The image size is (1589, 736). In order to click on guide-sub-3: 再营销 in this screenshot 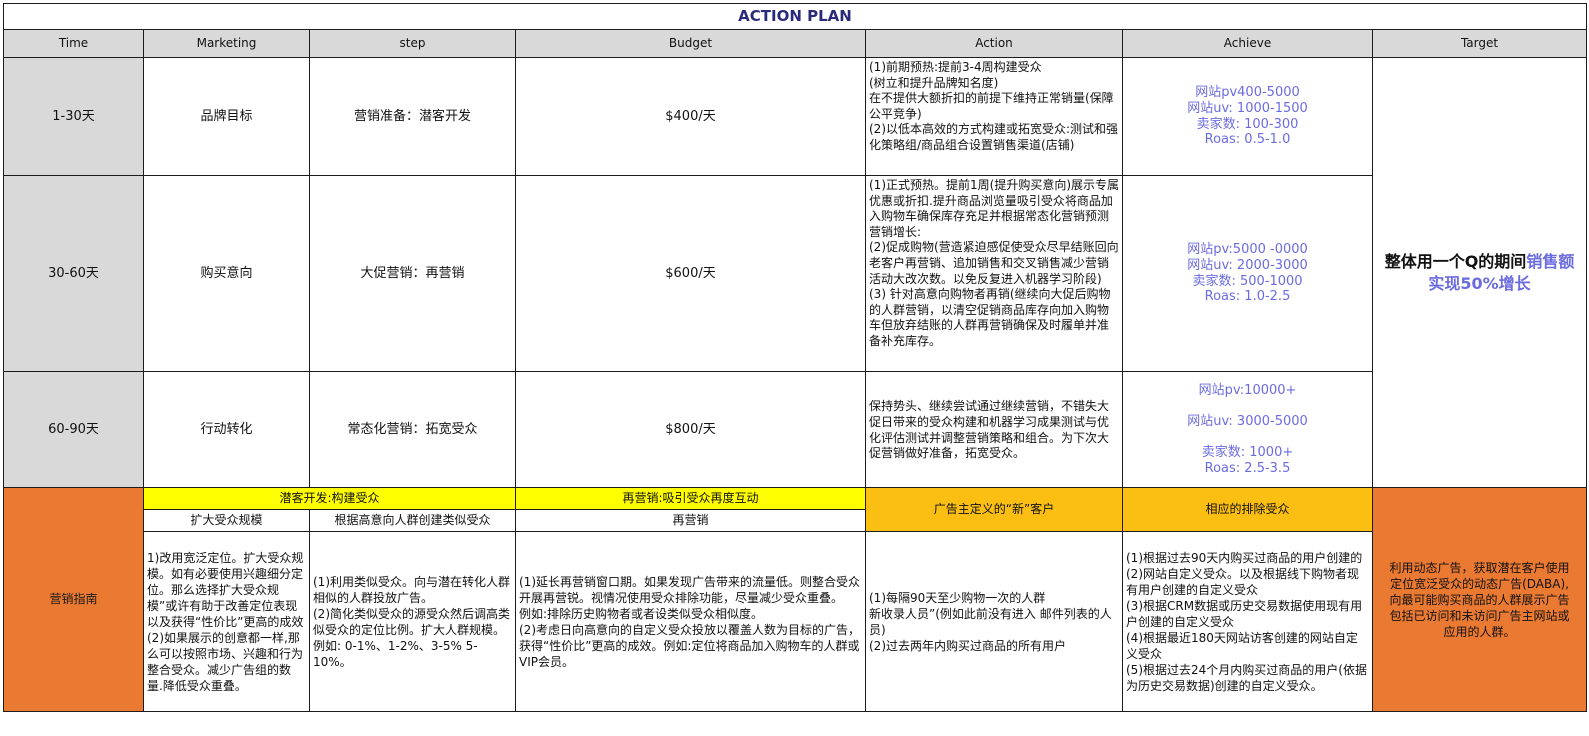, I will do `click(690, 520)`.